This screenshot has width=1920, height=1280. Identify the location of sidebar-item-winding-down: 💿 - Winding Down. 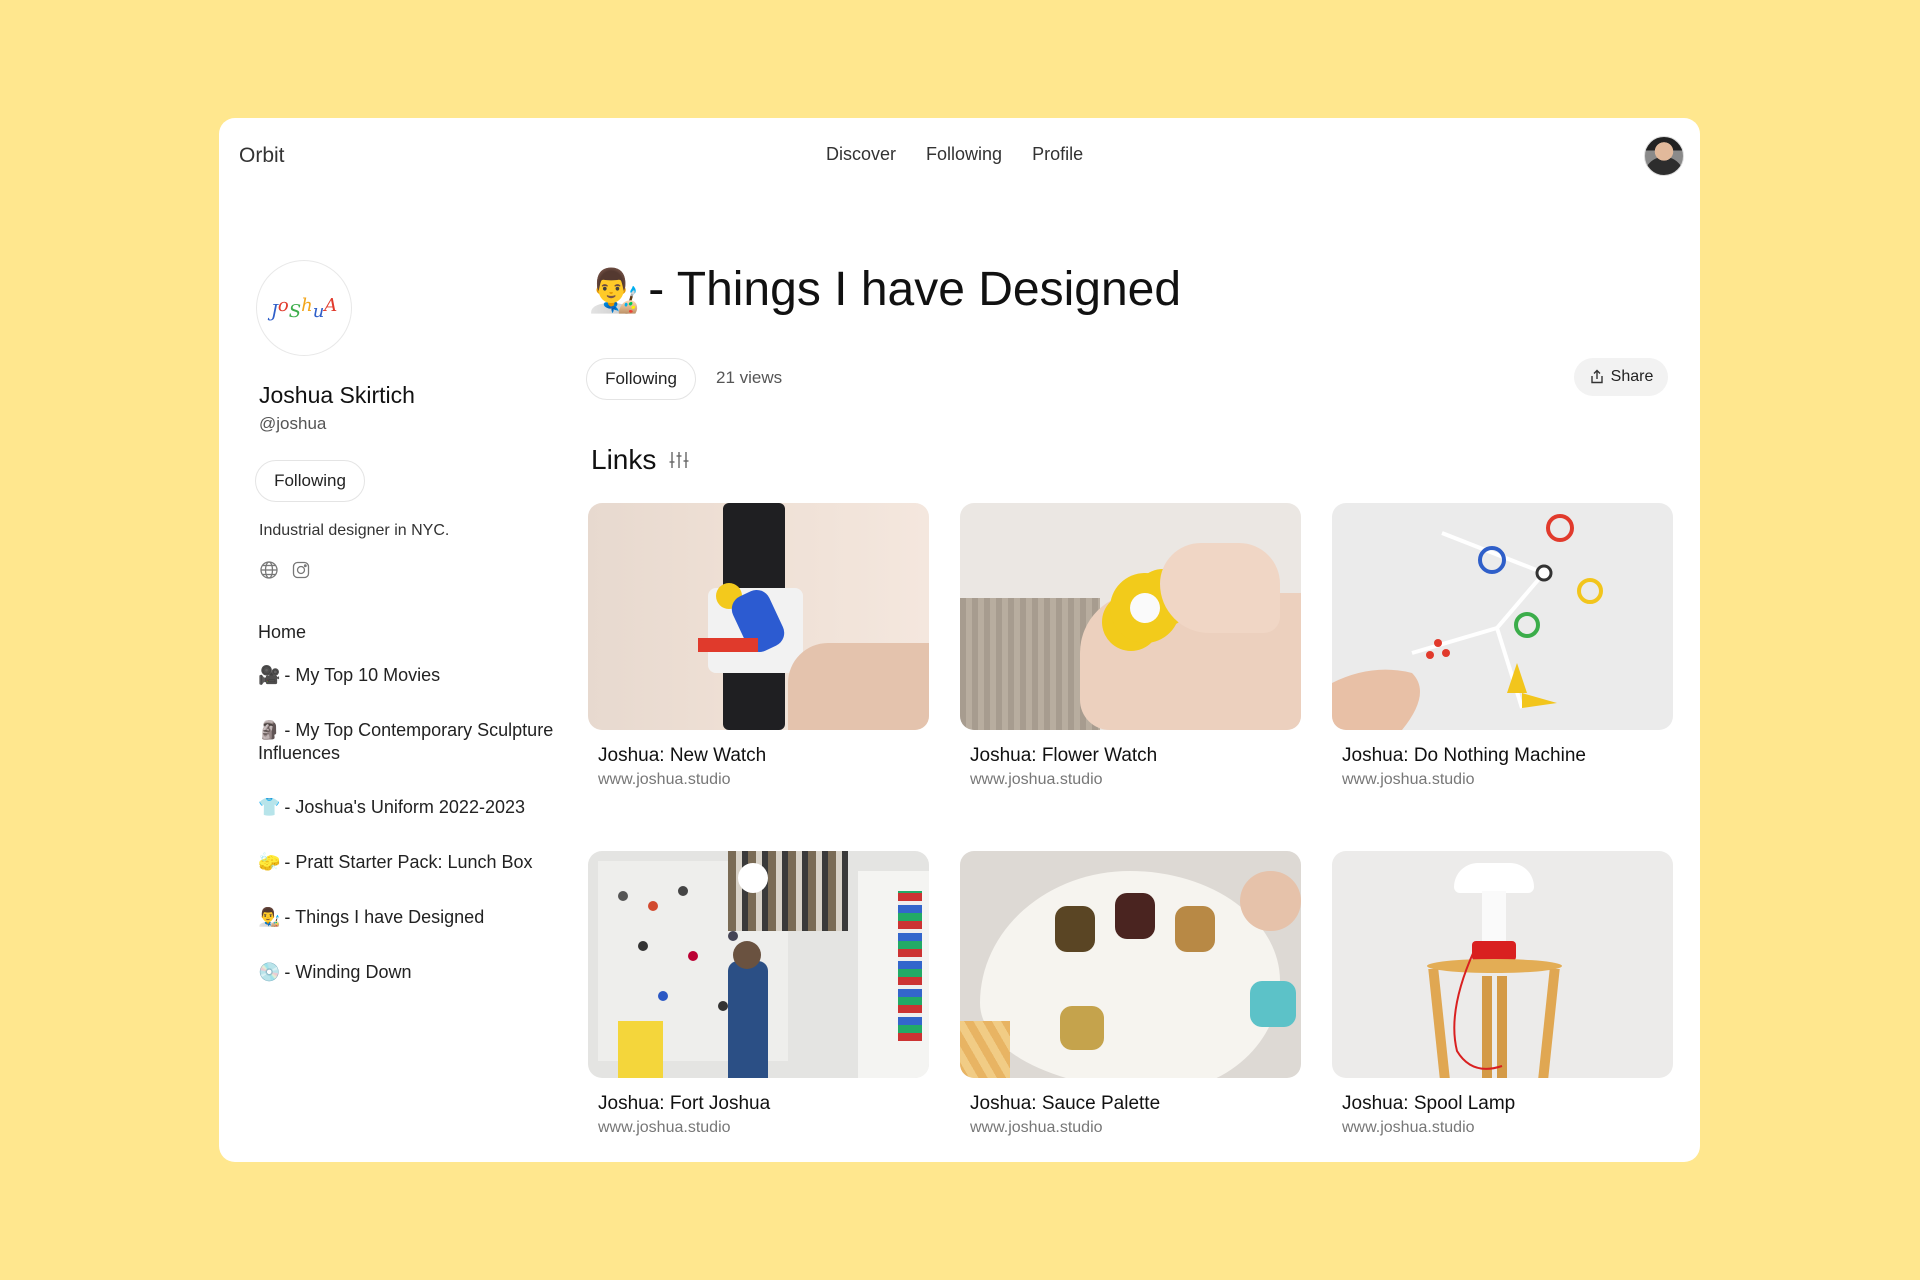
(408, 972).